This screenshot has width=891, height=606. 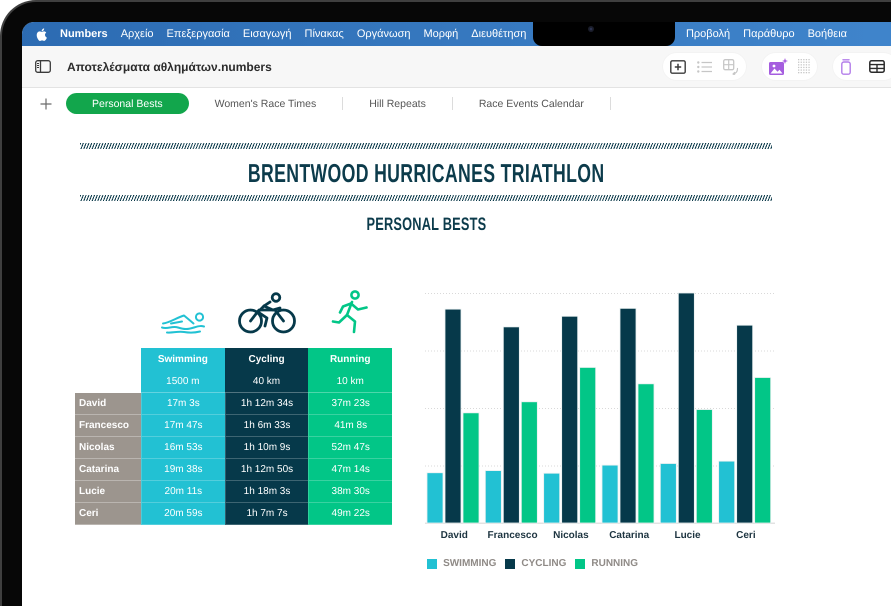 I want to click on sheet-tab: Personal Bests, so click(x=127, y=103).